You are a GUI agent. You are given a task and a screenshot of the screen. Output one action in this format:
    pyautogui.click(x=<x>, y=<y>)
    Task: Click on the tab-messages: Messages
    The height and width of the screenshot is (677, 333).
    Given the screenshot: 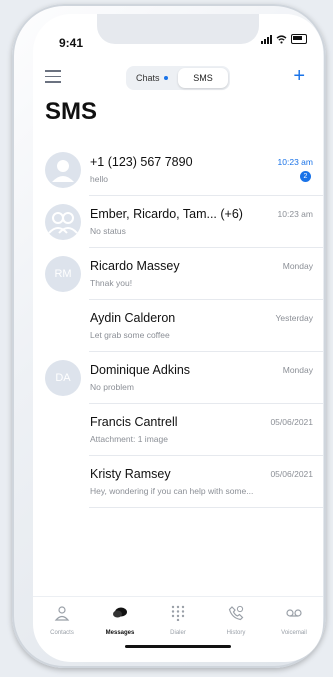 What is the action you would take?
    pyautogui.click(x=120, y=619)
    